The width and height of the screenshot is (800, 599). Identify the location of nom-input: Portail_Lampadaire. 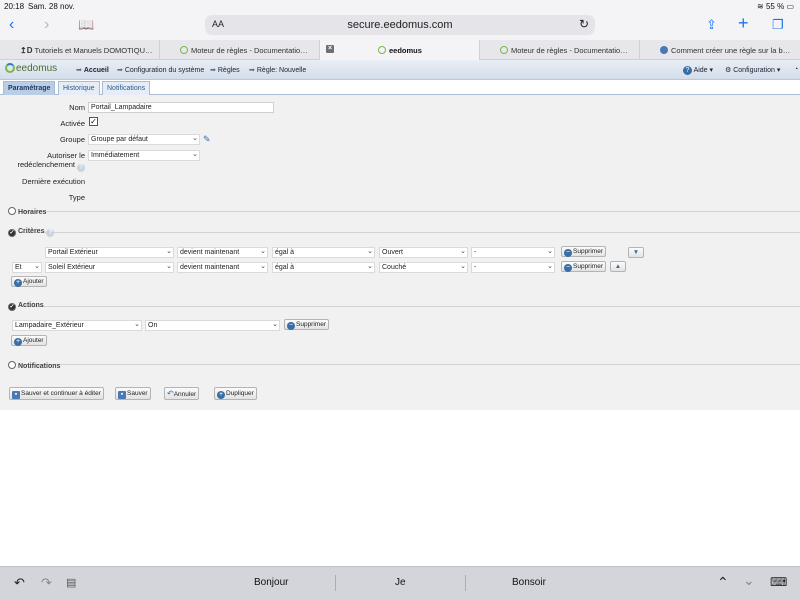
(181, 107).